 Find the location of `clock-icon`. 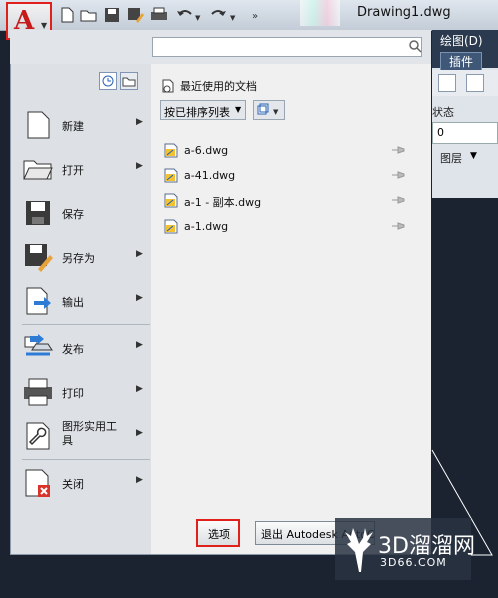

clock-icon is located at coordinates (108, 81).